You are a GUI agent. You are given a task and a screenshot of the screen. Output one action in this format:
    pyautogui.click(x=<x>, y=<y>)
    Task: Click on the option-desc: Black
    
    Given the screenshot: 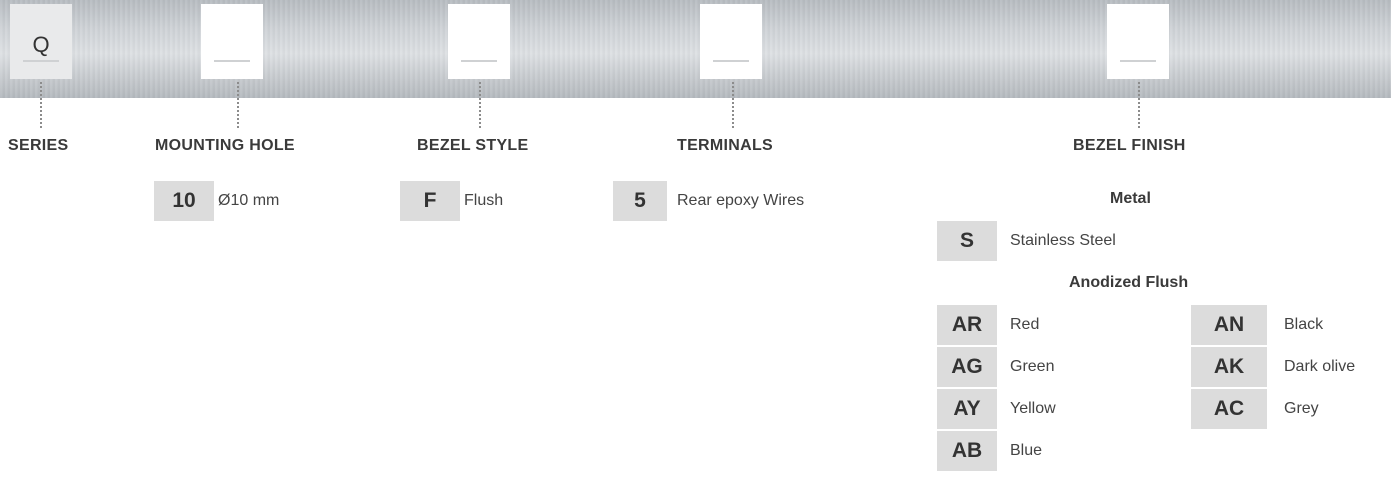 What is the action you would take?
    pyautogui.click(x=1304, y=324)
    